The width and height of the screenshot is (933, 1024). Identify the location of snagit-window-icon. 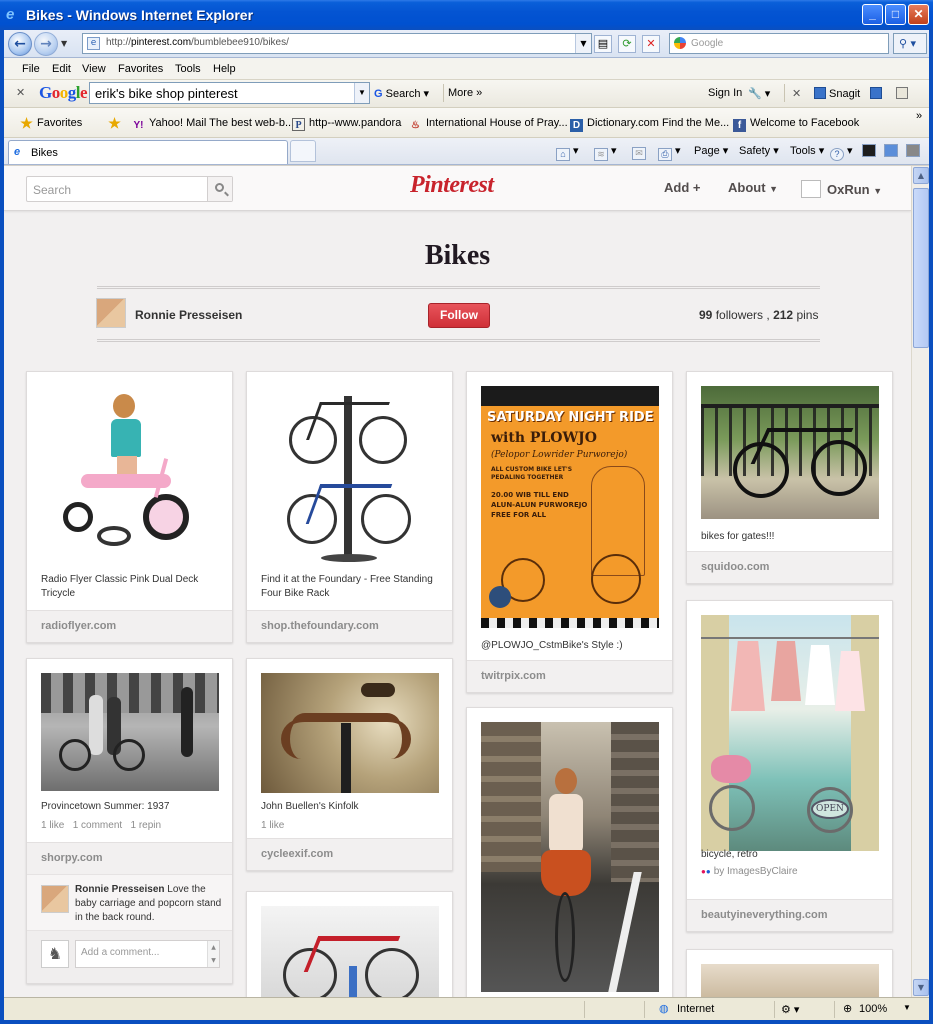
(877, 93).